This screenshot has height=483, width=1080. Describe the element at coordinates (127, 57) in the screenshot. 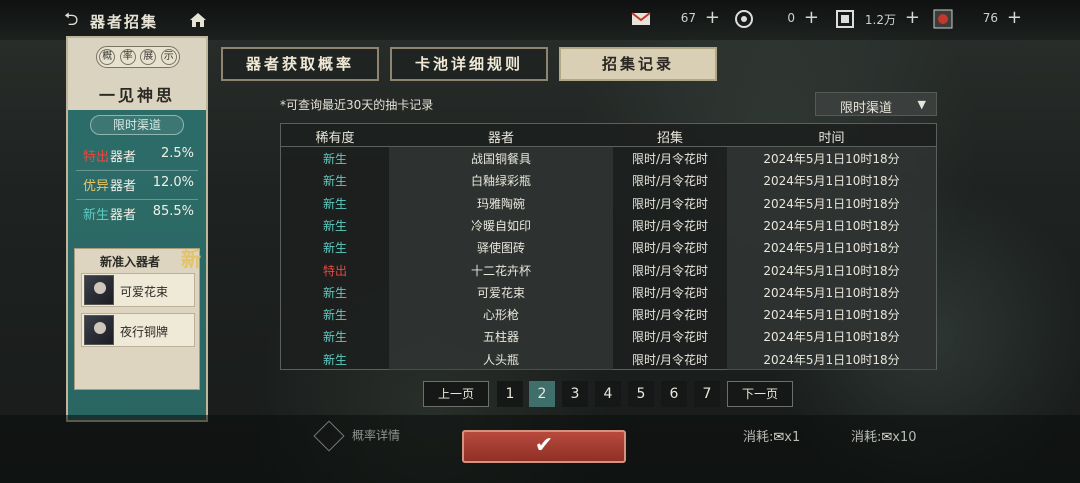

I see `label-char: 率` at that location.